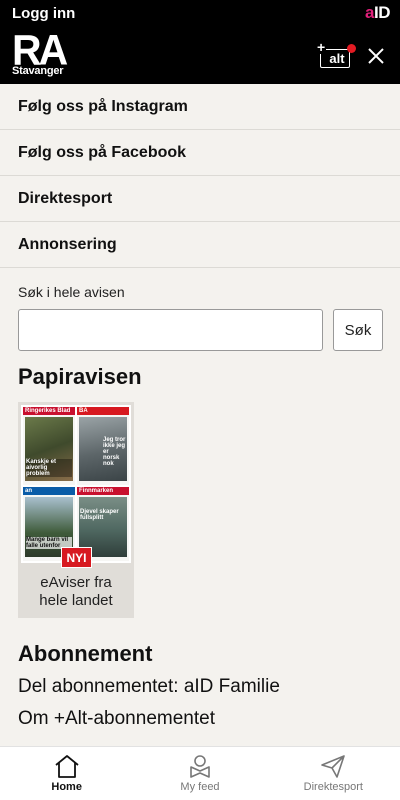 Image resolution: width=400 pixels, height=800 pixels. What do you see at coordinates (67, 766) in the screenshot?
I see `home-icon` at bounding box center [67, 766].